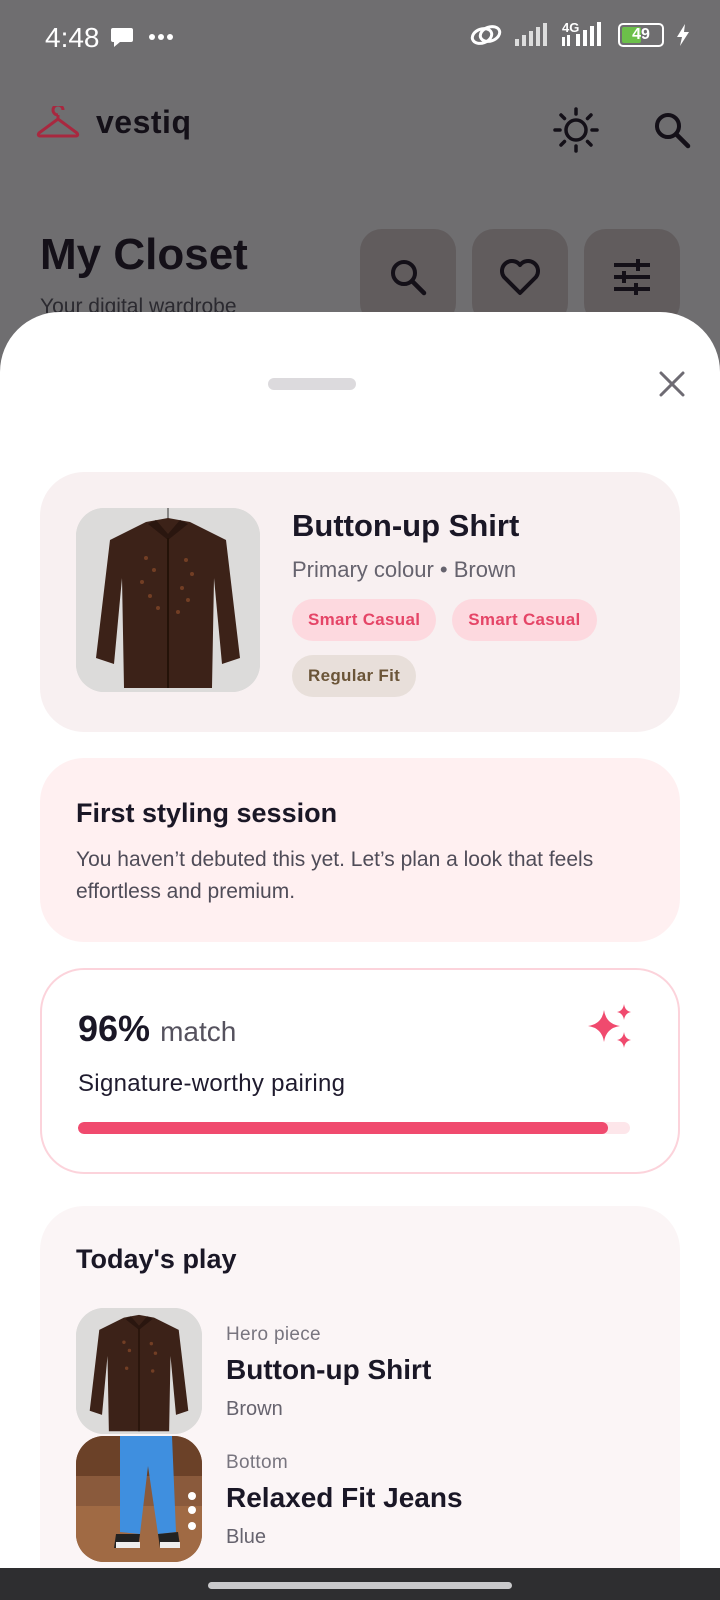 The image size is (720, 1600). I want to click on status-left-icons, so click(142, 37).